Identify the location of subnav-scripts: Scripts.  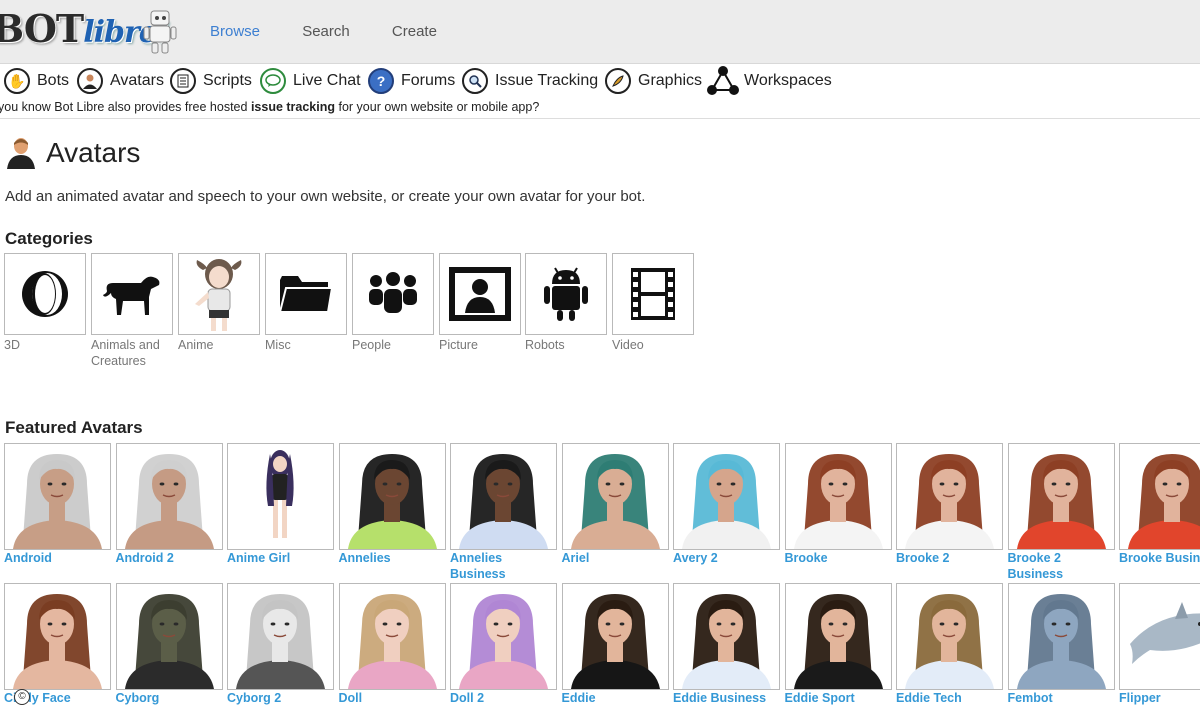
(211, 81).